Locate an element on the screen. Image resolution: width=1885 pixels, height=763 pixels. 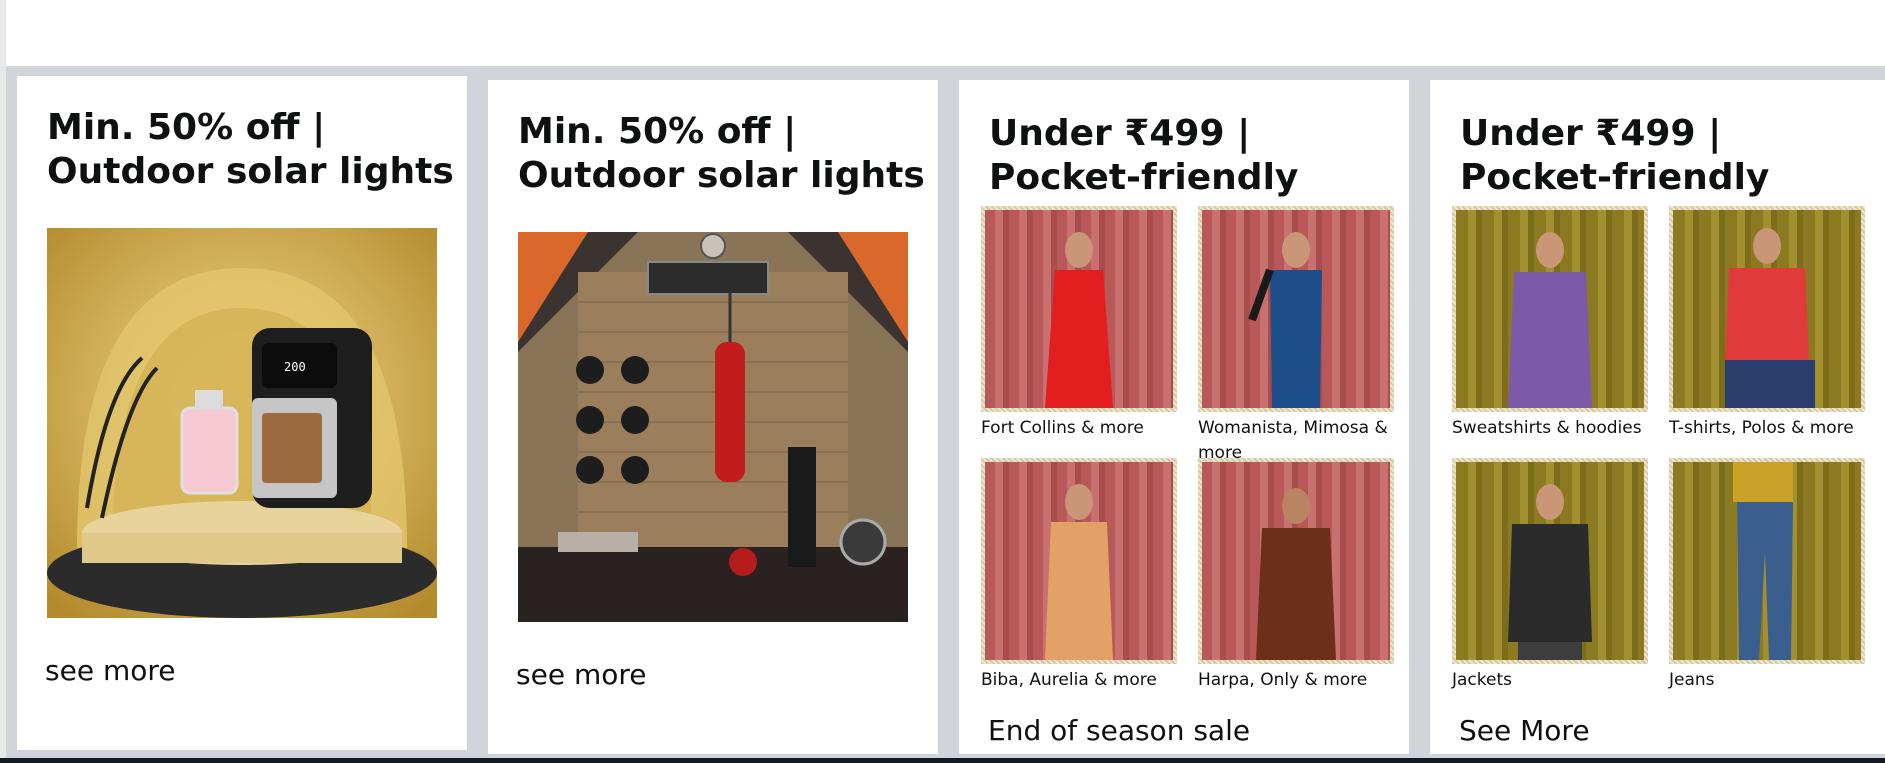
model-jeans-image is located at coordinates (1767, 561).